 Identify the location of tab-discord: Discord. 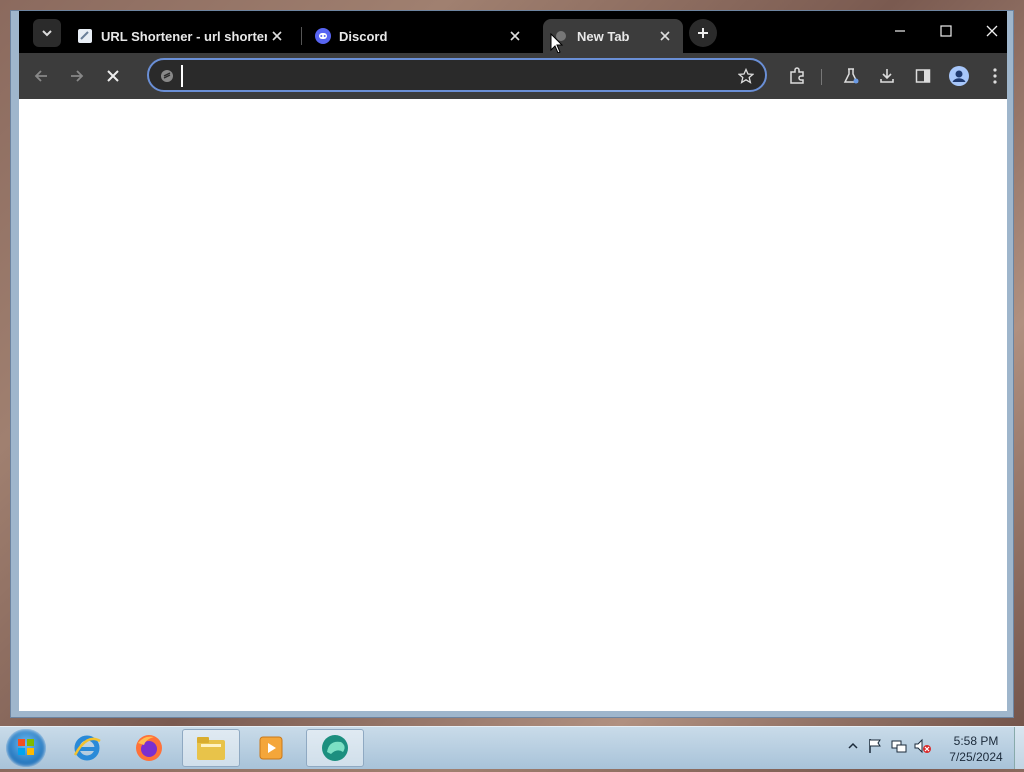
(419, 36).